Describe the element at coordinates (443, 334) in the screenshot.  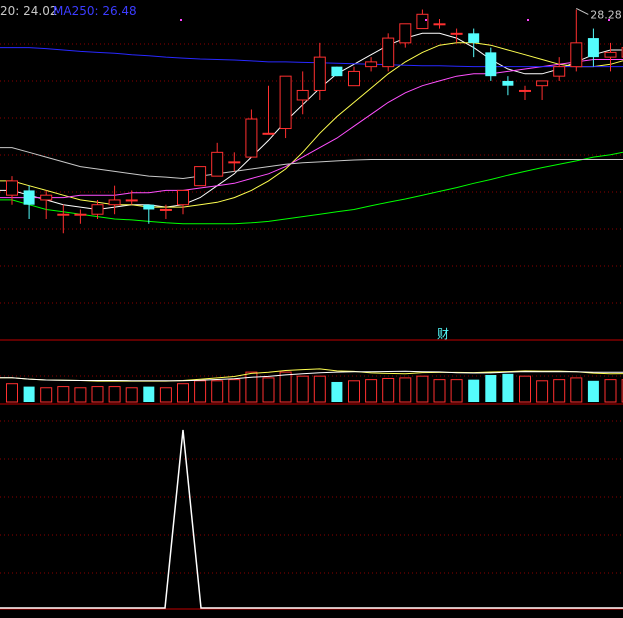
I see `cai-icon: 财` at that location.